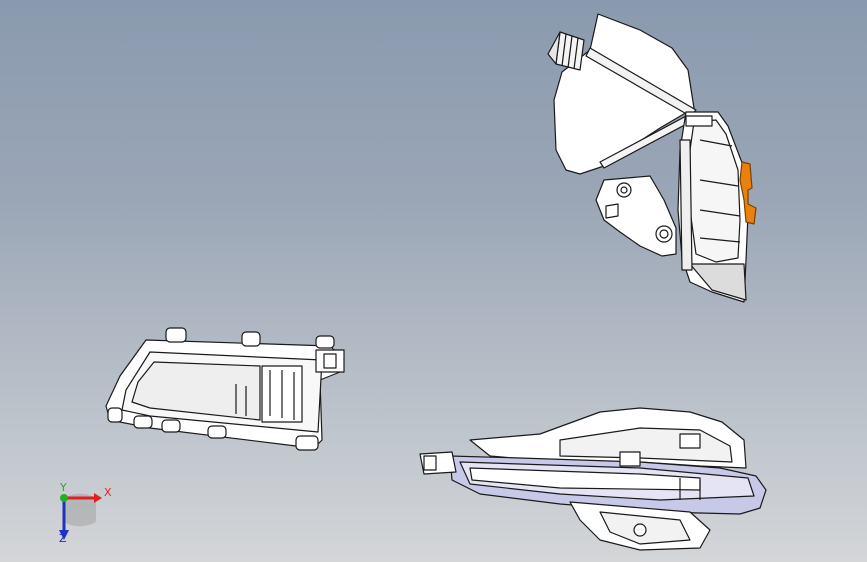  I want to click on y-axis-dot, so click(64, 498).